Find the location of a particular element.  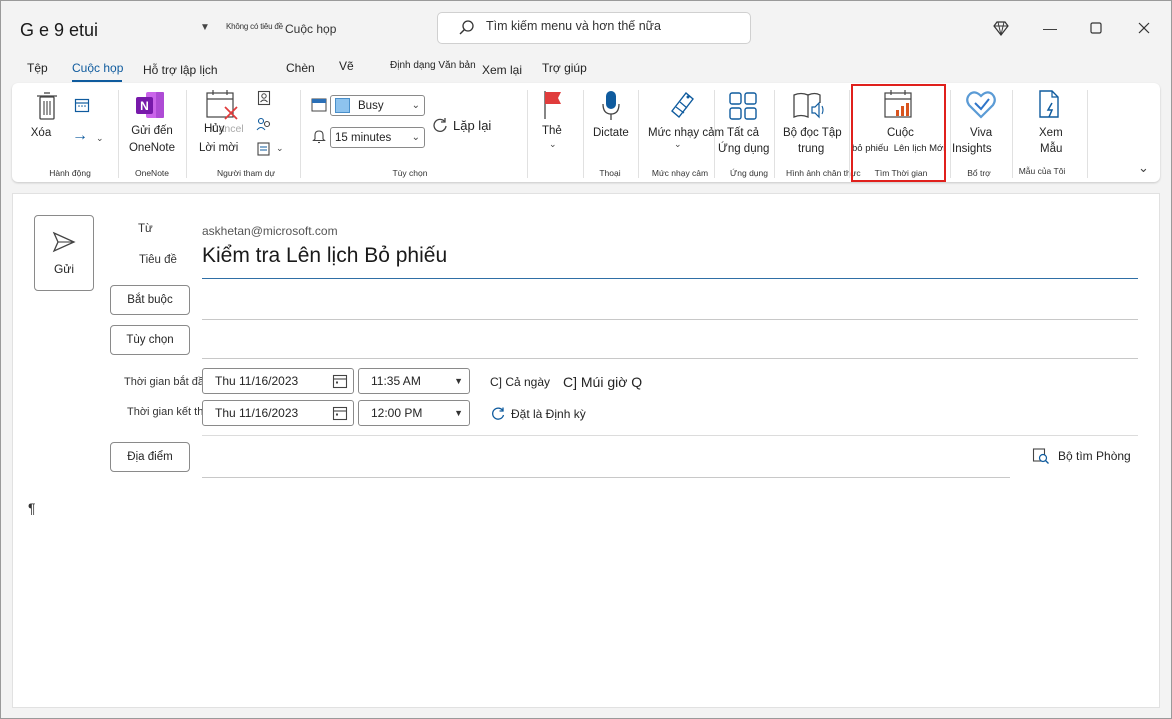

sensitivity-button: Mức nhạy cảm ⌄ is located at coordinates (686, 122).